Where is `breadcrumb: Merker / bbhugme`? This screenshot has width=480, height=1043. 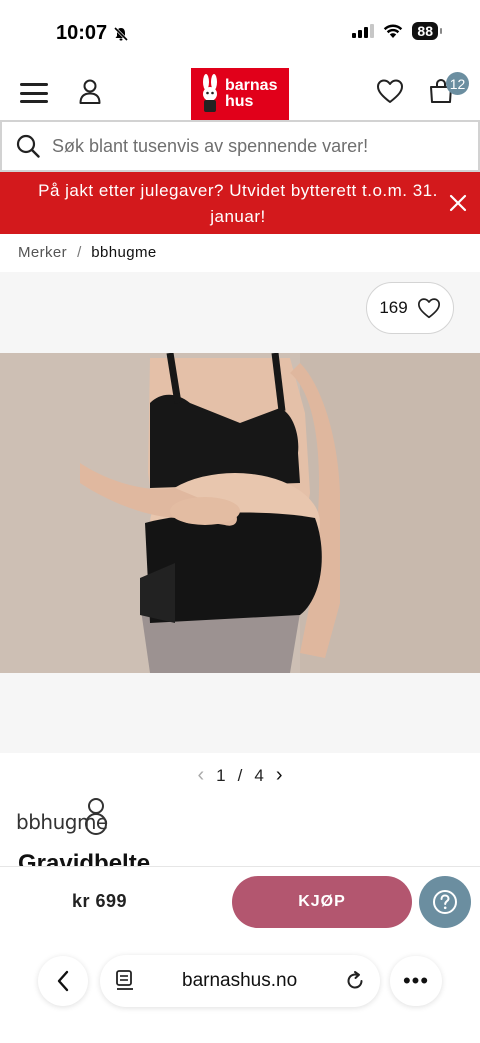 breadcrumb: Merker / bbhugme is located at coordinates (87, 252).